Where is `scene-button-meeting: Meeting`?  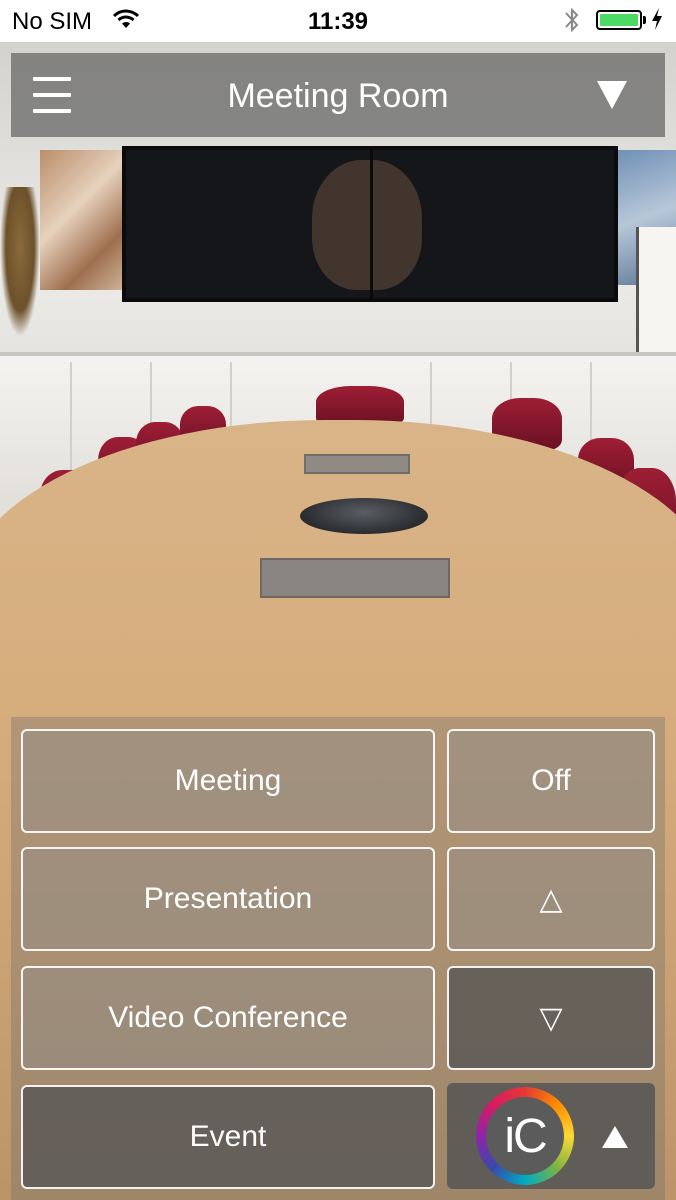 scene-button-meeting: Meeting is located at coordinates (228, 781).